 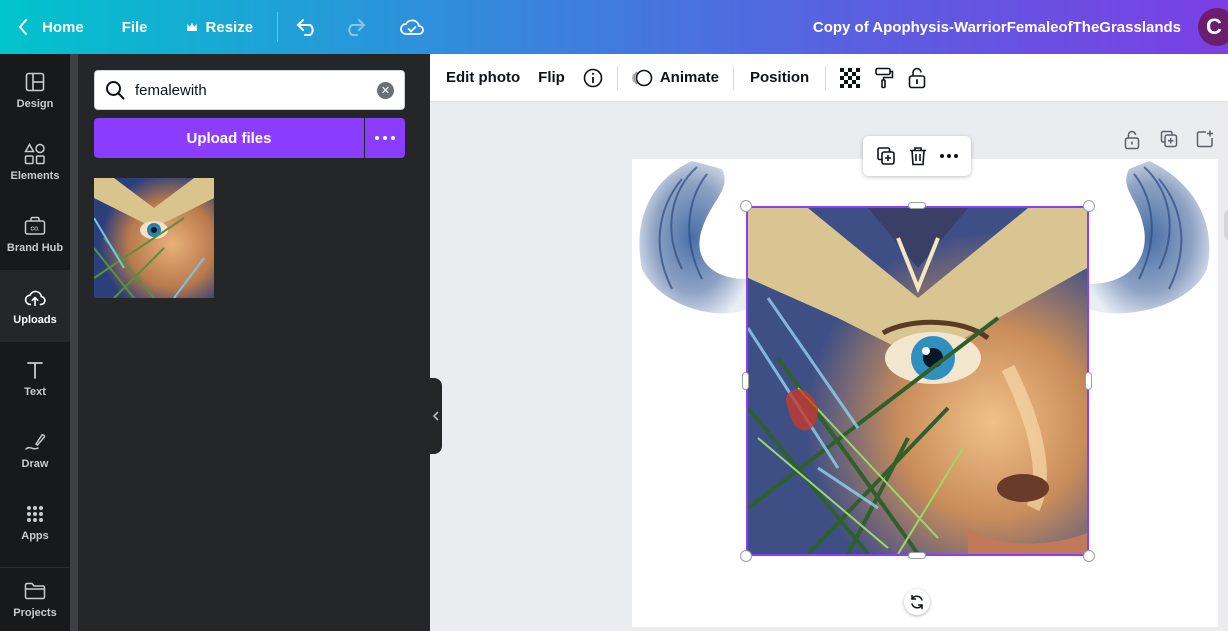 I want to click on lock-page-button, so click(x=1133, y=140).